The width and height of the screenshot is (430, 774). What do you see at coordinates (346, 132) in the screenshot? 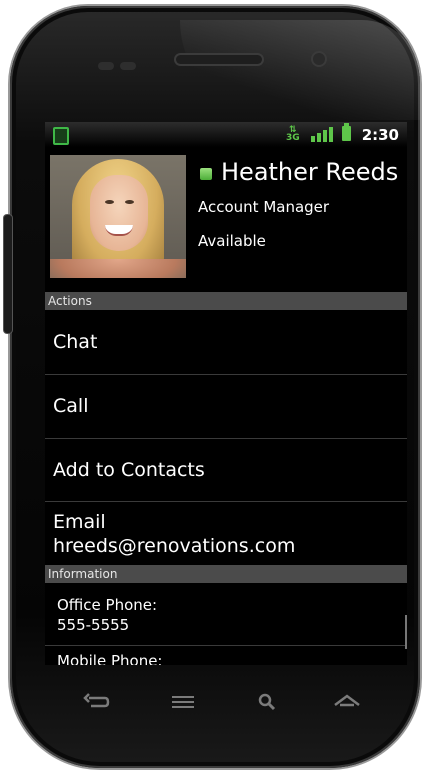
I see `battery-icon` at bounding box center [346, 132].